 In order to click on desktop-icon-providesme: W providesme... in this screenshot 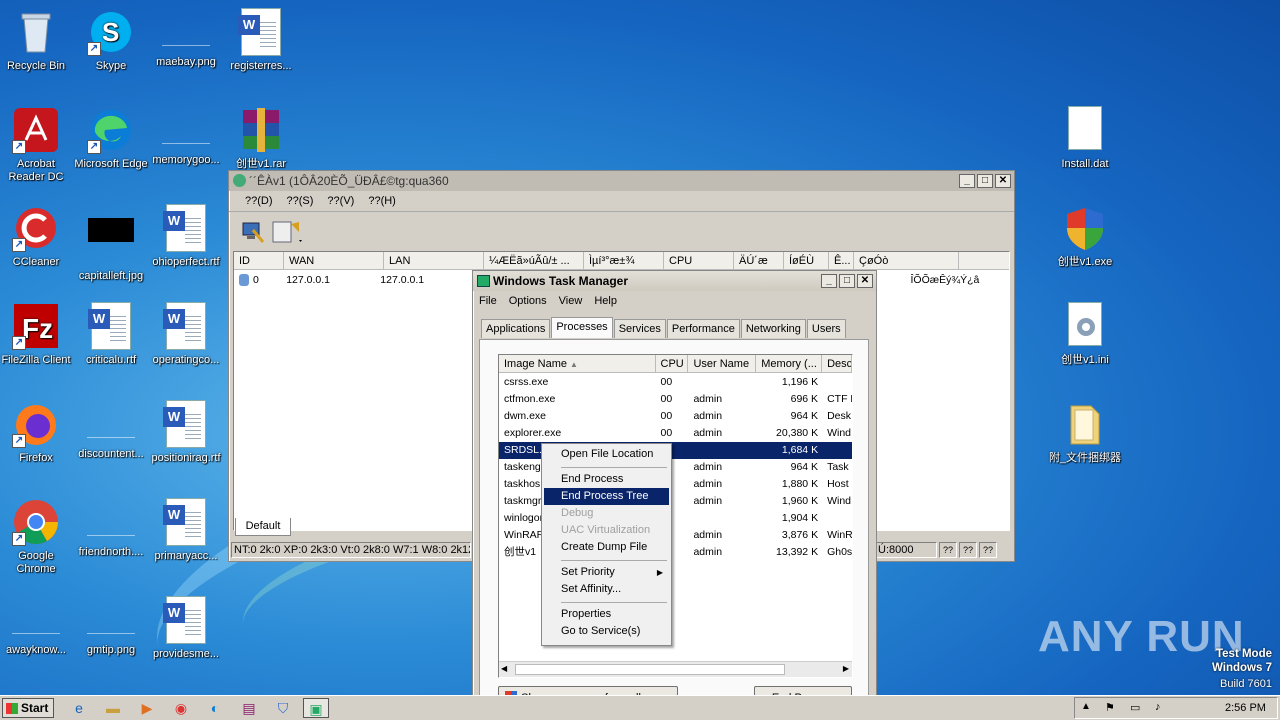, I will do `click(186, 628)`.